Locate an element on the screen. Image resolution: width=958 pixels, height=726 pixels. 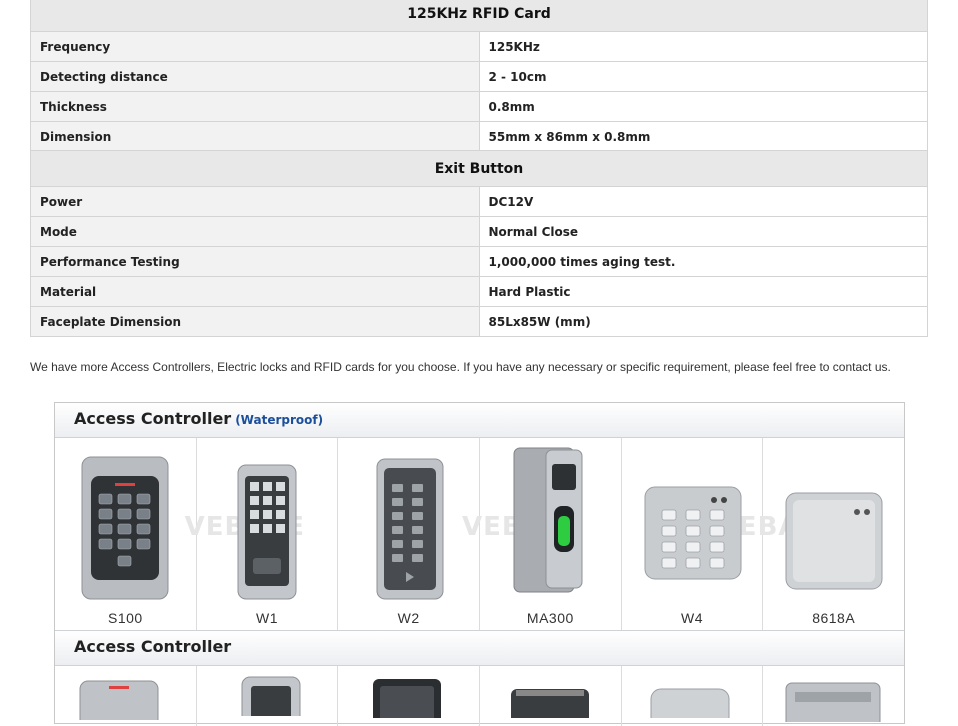
table-row: Faceplate Dimension 85Lx85W (mm) is located at coordinates (479, 321).